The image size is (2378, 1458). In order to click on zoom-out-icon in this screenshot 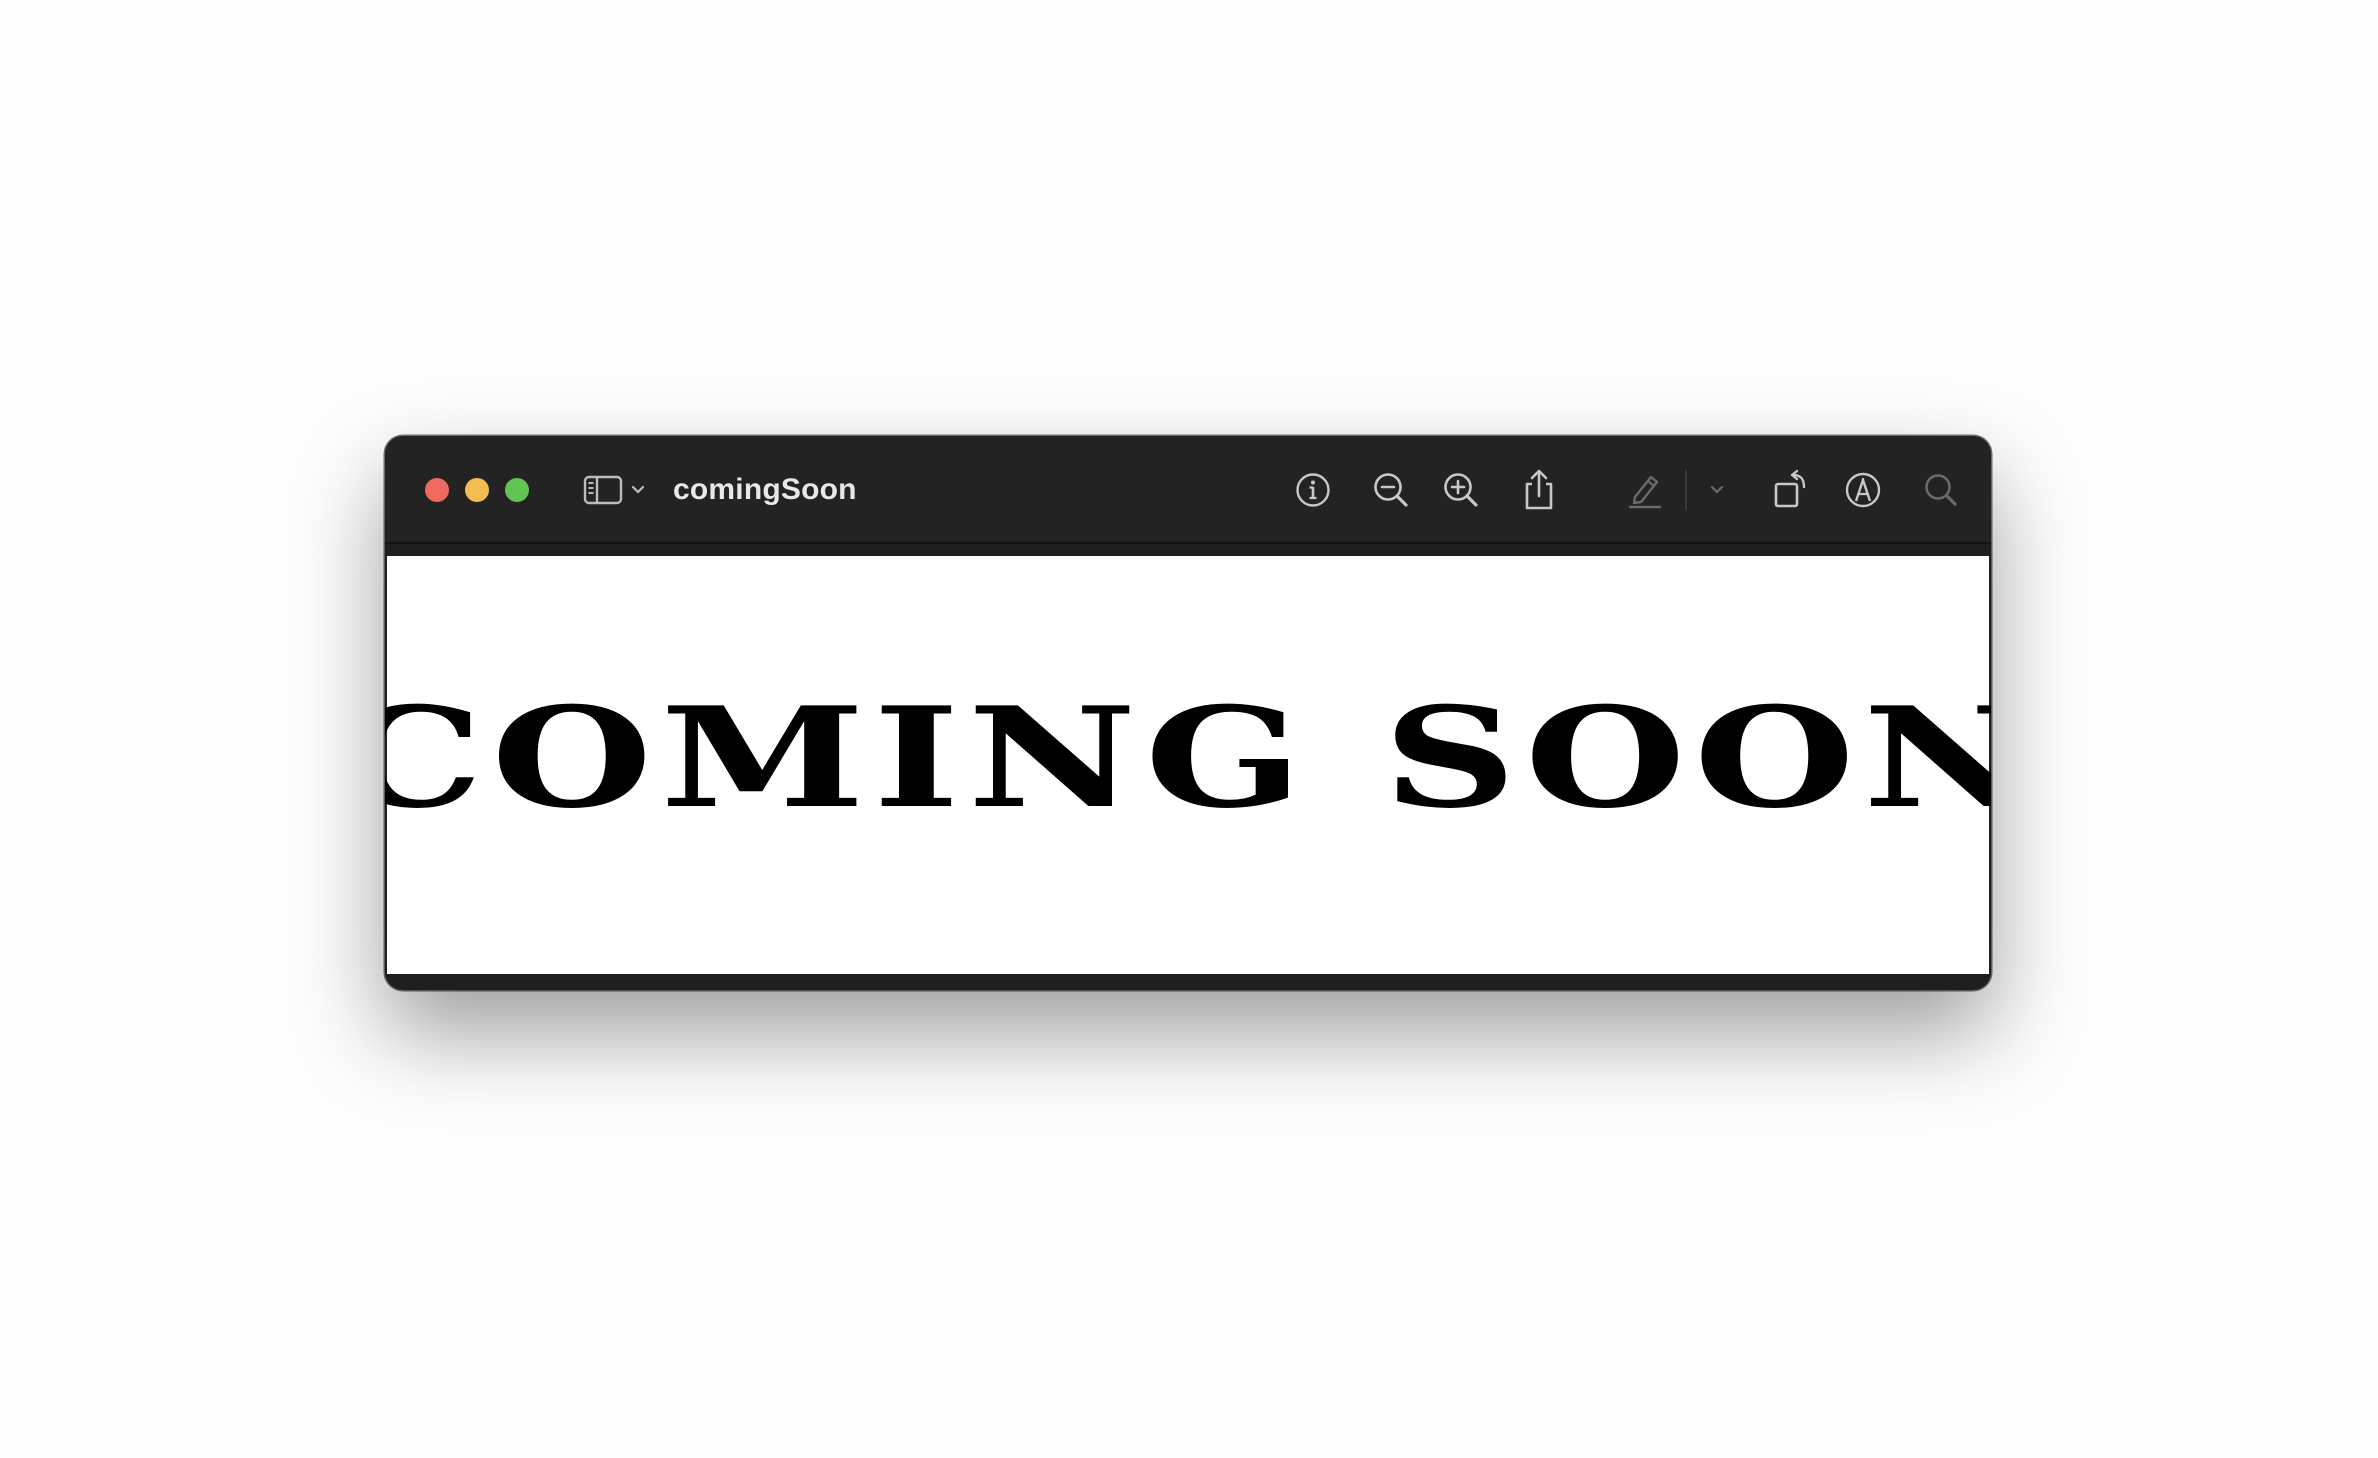, I will do `click(1391, 490)`.